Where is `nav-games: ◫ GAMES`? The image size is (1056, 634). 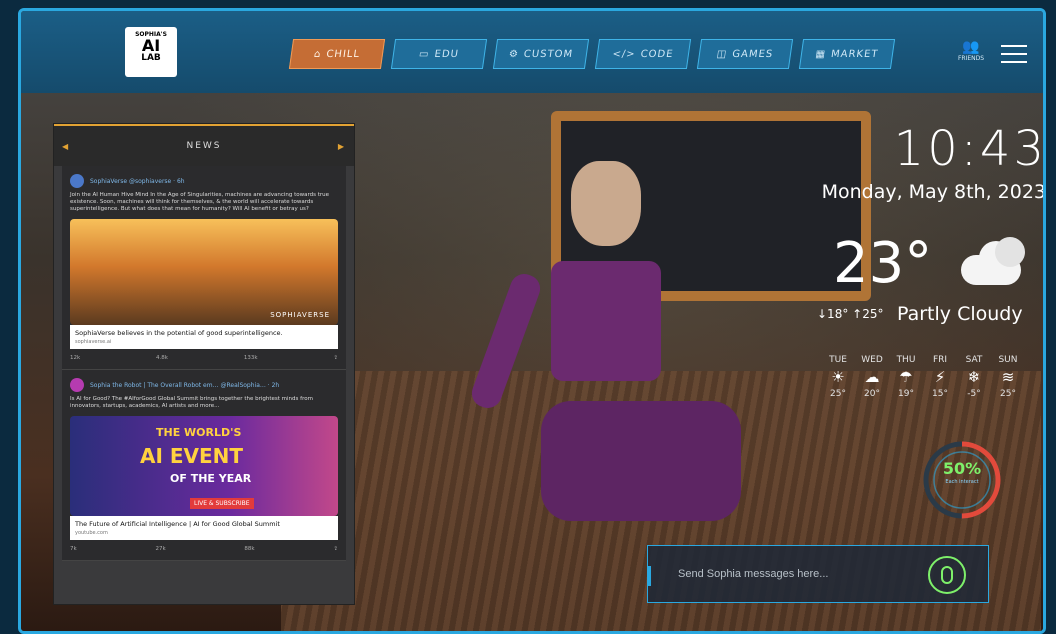
nav-games: ◫ GAMES is located at coordinates (745, 54).